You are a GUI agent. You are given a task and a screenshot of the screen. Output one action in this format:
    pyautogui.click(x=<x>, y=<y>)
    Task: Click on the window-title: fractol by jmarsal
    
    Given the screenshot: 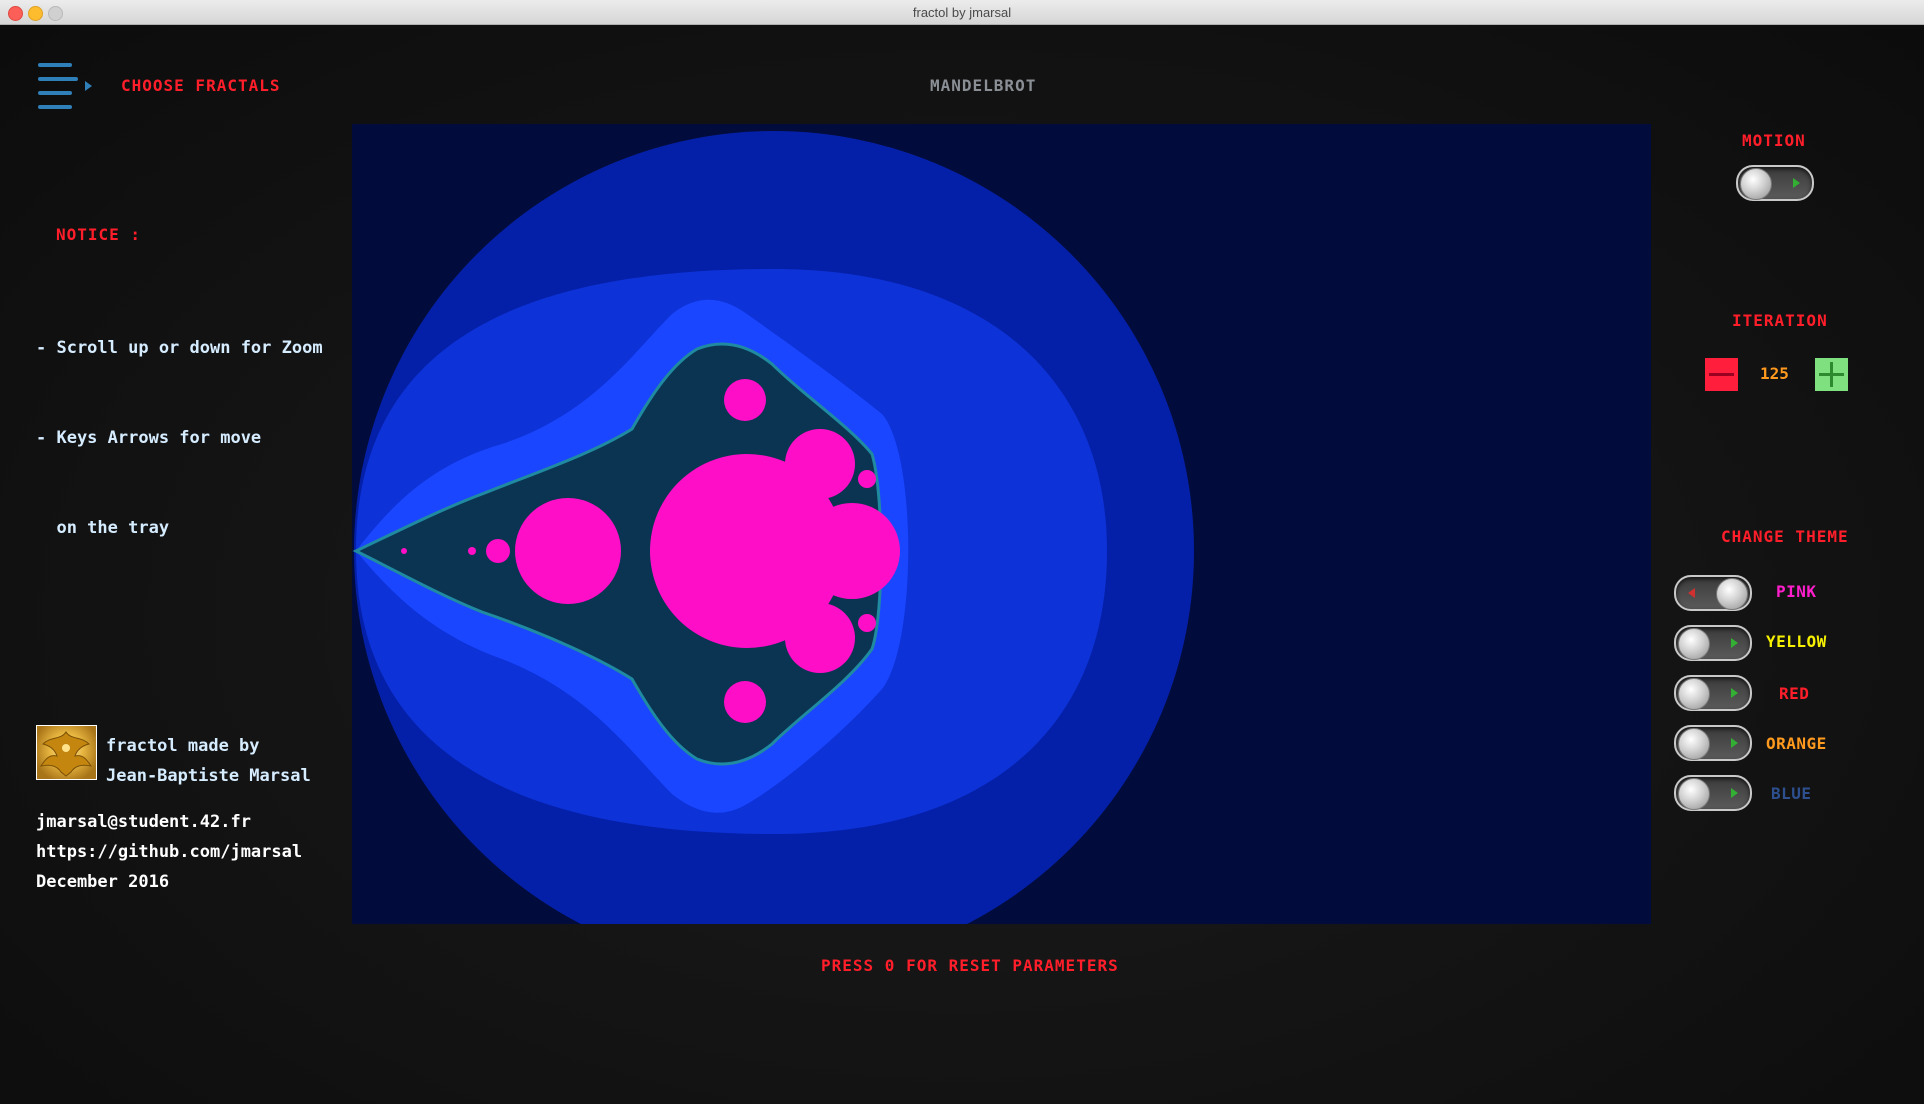 What is the action you would take?
    pyautogui.click(x=962, y=12)
    